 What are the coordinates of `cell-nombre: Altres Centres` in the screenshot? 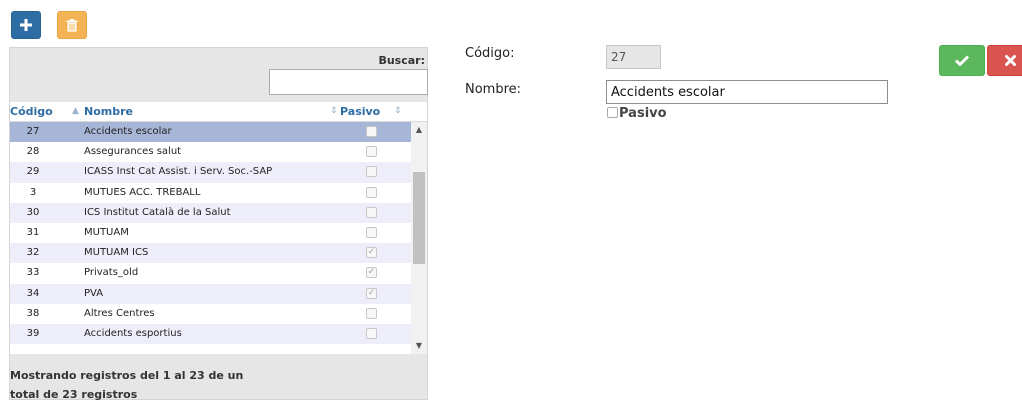 It's located at (119, 313).